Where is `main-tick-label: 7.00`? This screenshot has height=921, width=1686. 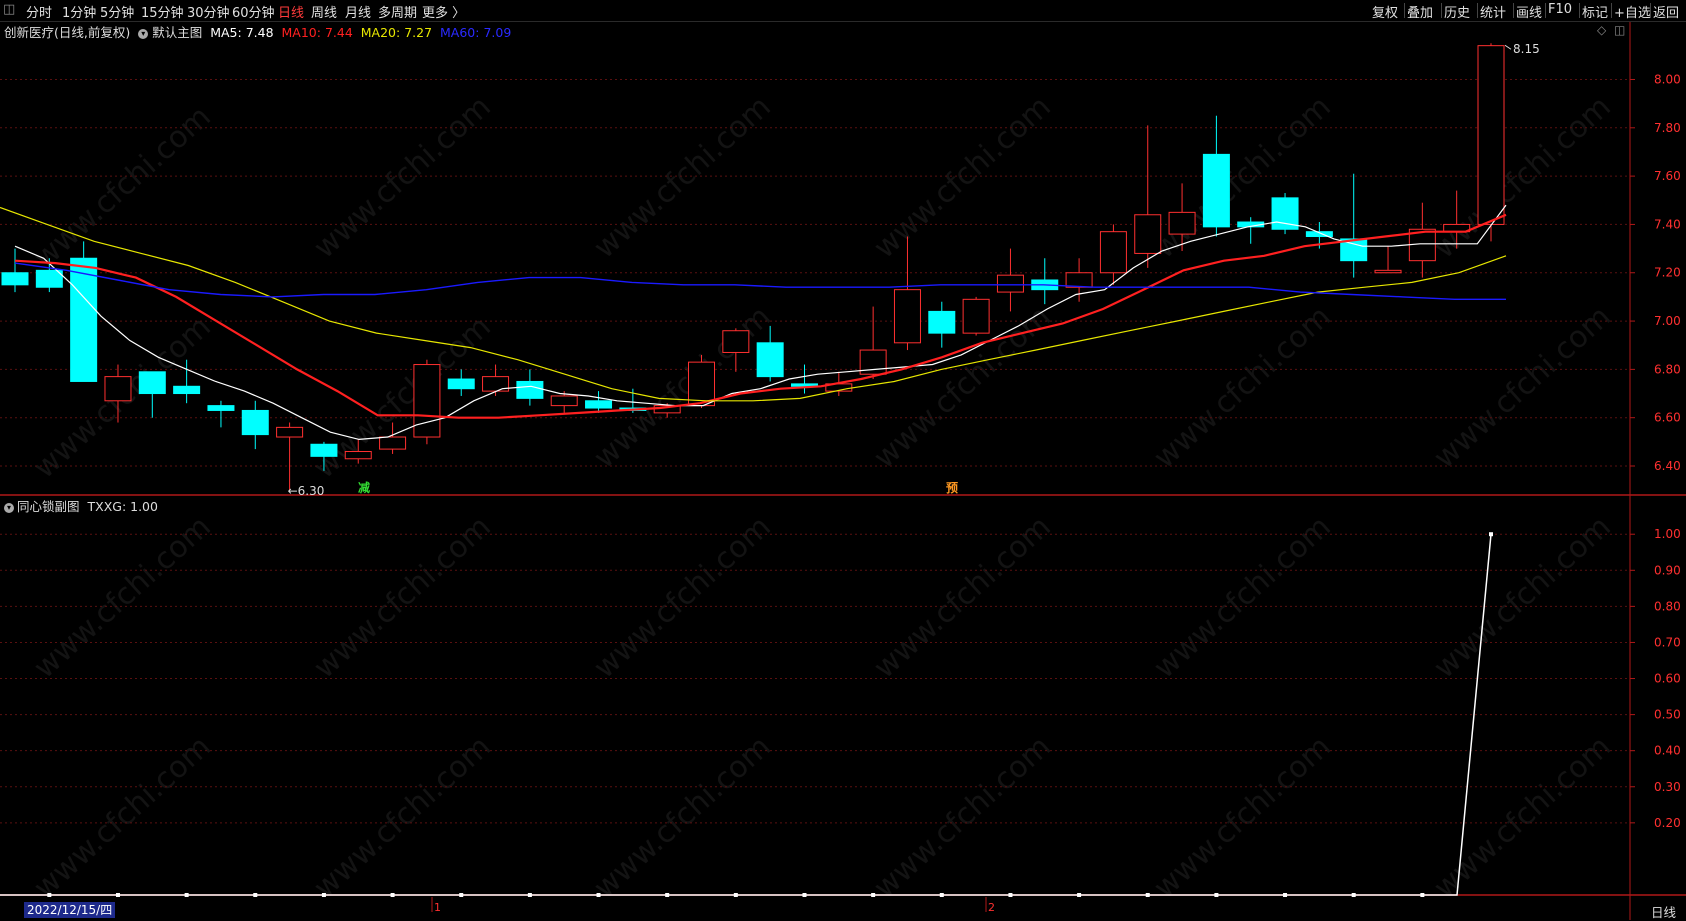
main-tick-label: 7.00 is located at coordinates (1667, 321).